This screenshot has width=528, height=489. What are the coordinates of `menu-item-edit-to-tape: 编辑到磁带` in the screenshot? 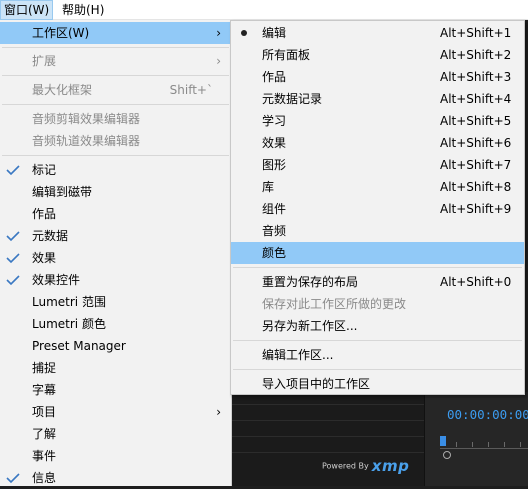 It's located at (115, 192).